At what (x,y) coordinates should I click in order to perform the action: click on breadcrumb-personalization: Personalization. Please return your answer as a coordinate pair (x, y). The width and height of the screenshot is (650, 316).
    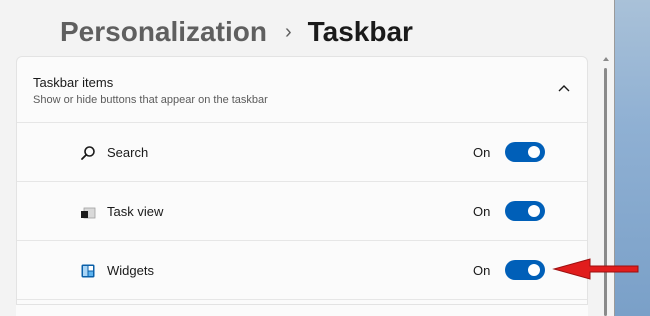
    Looking at the image, I should click on (163, 32).